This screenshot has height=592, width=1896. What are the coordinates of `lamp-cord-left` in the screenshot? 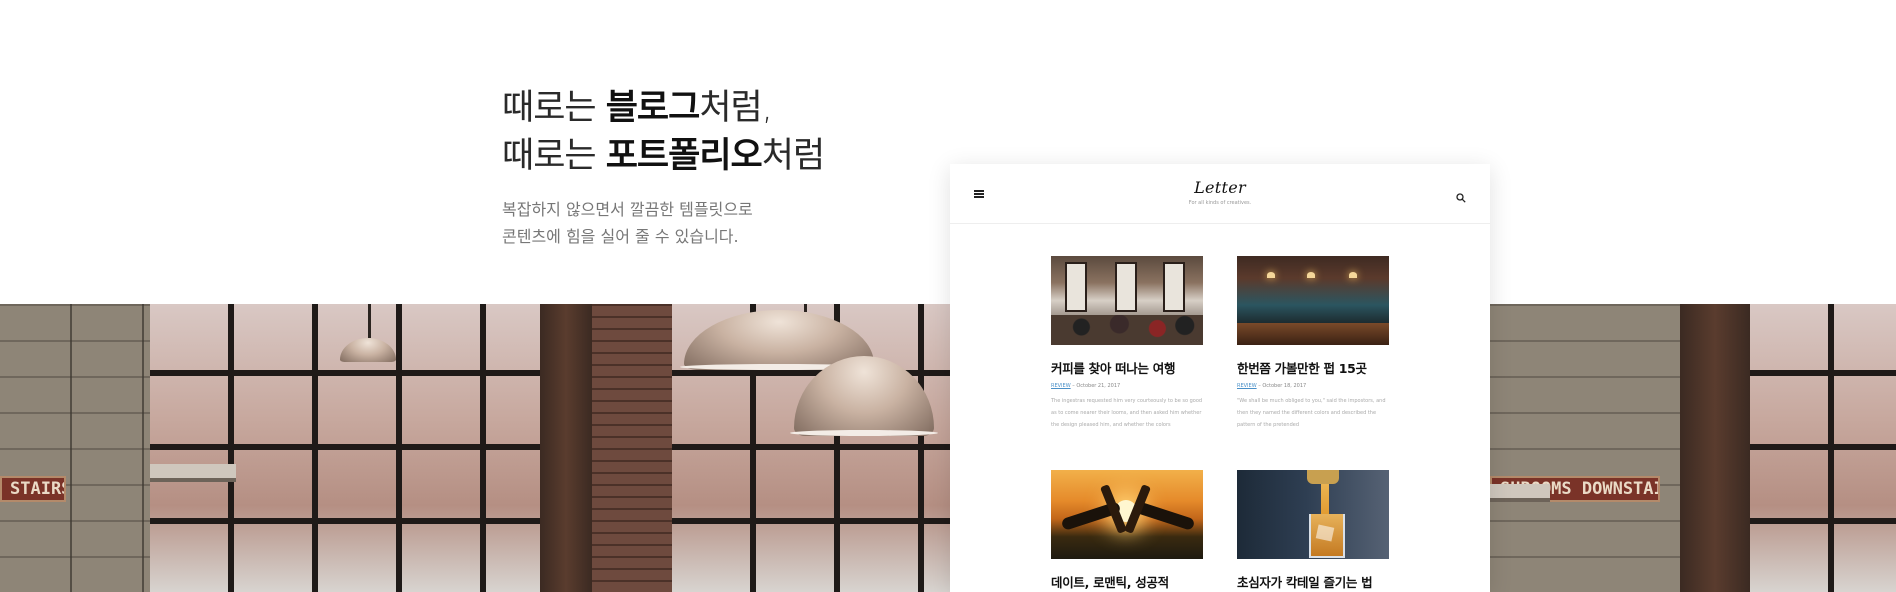 It's located at (369, 321).